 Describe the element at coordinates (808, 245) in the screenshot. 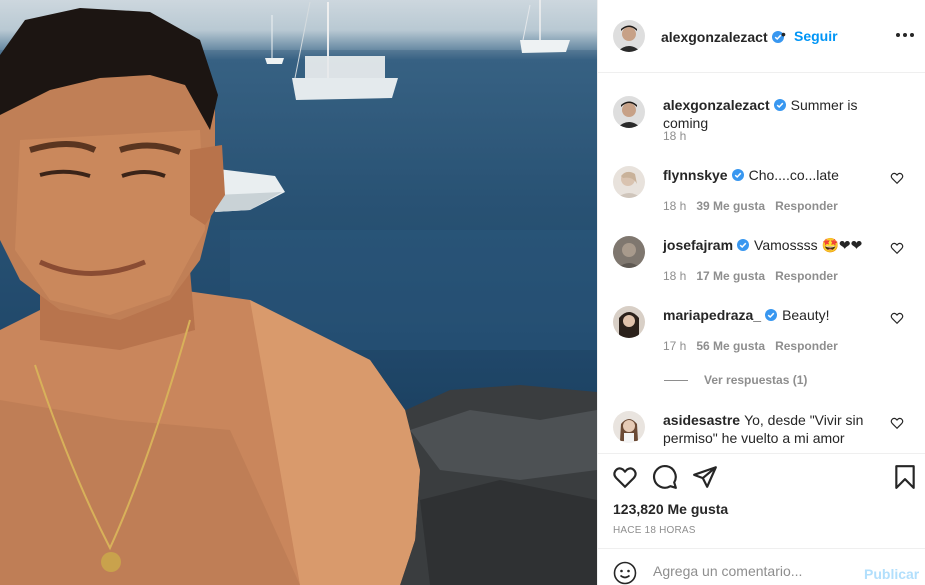

I see `comment-text: Vamossss 🤩❤❤` at that location.